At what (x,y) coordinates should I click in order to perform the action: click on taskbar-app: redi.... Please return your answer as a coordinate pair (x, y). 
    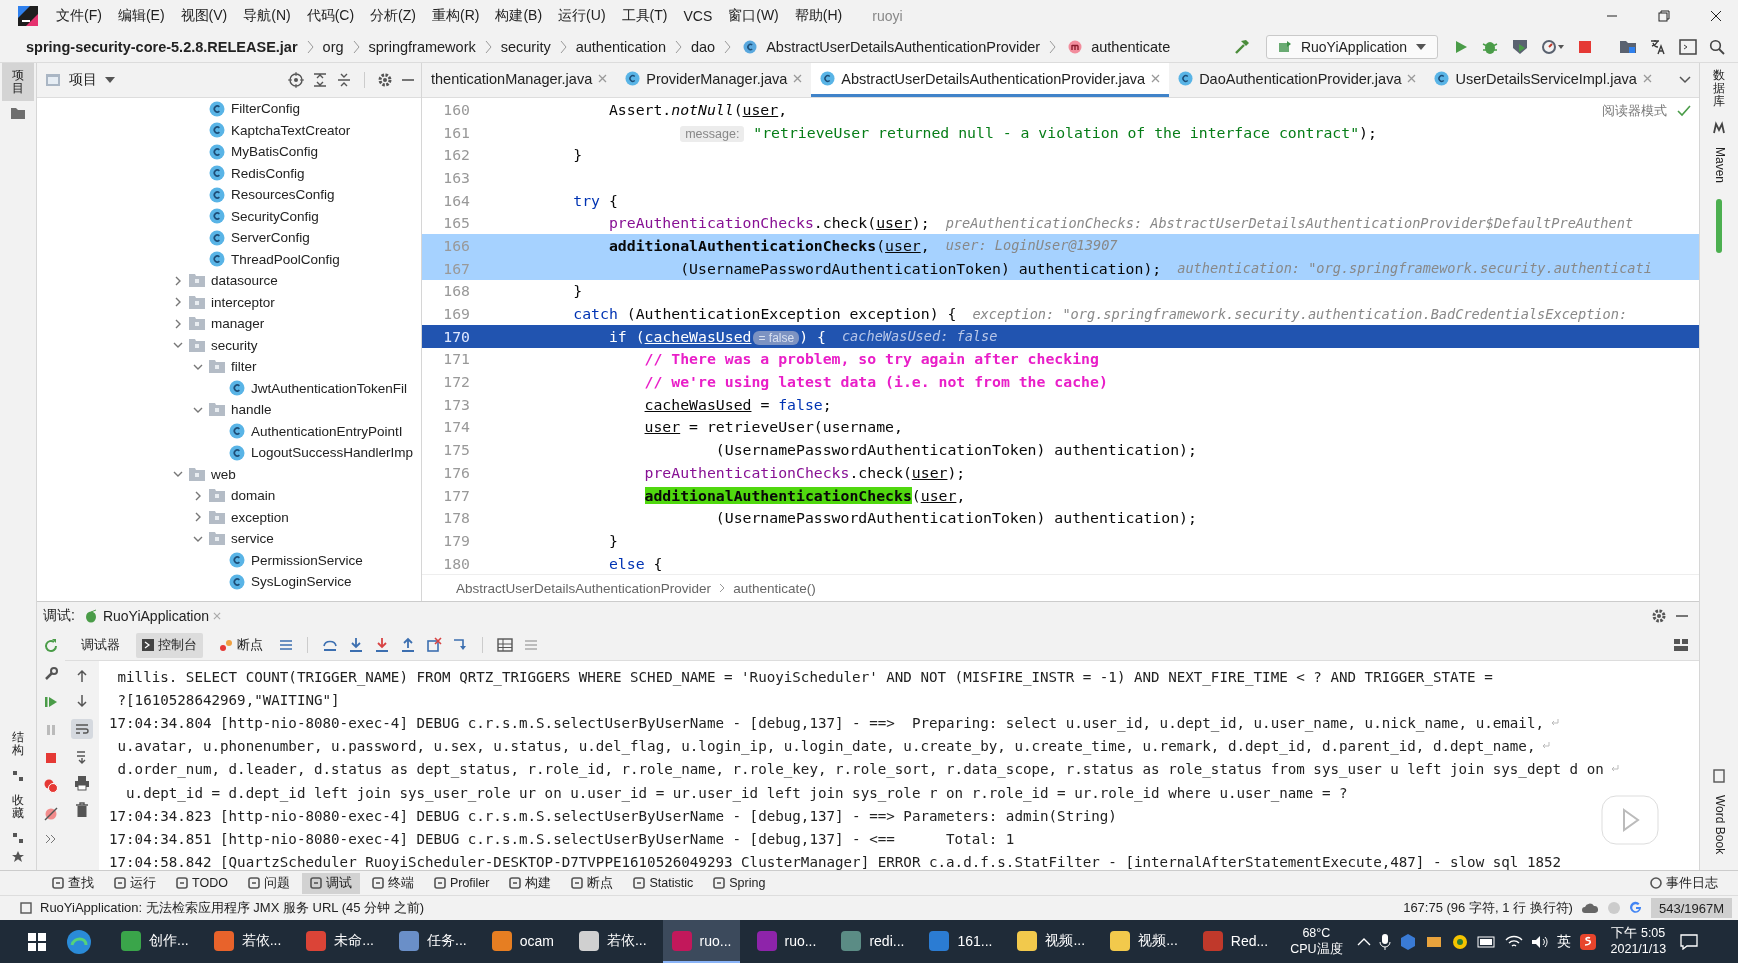
    Looking at the image, I should click on (872, 941).